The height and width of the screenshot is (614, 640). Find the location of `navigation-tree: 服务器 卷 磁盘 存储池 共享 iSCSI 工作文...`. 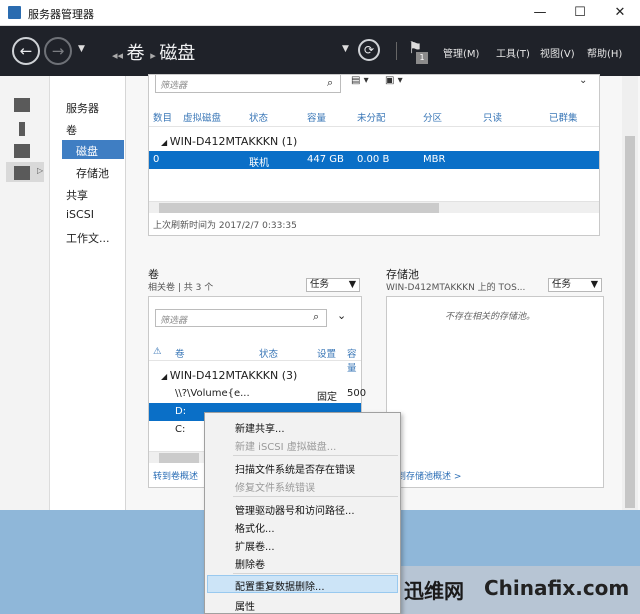

navigation-tree: 服务器 卷 磁盘 存储池 共享 iSCSI 工作文... is located at coordinates (88, 293).